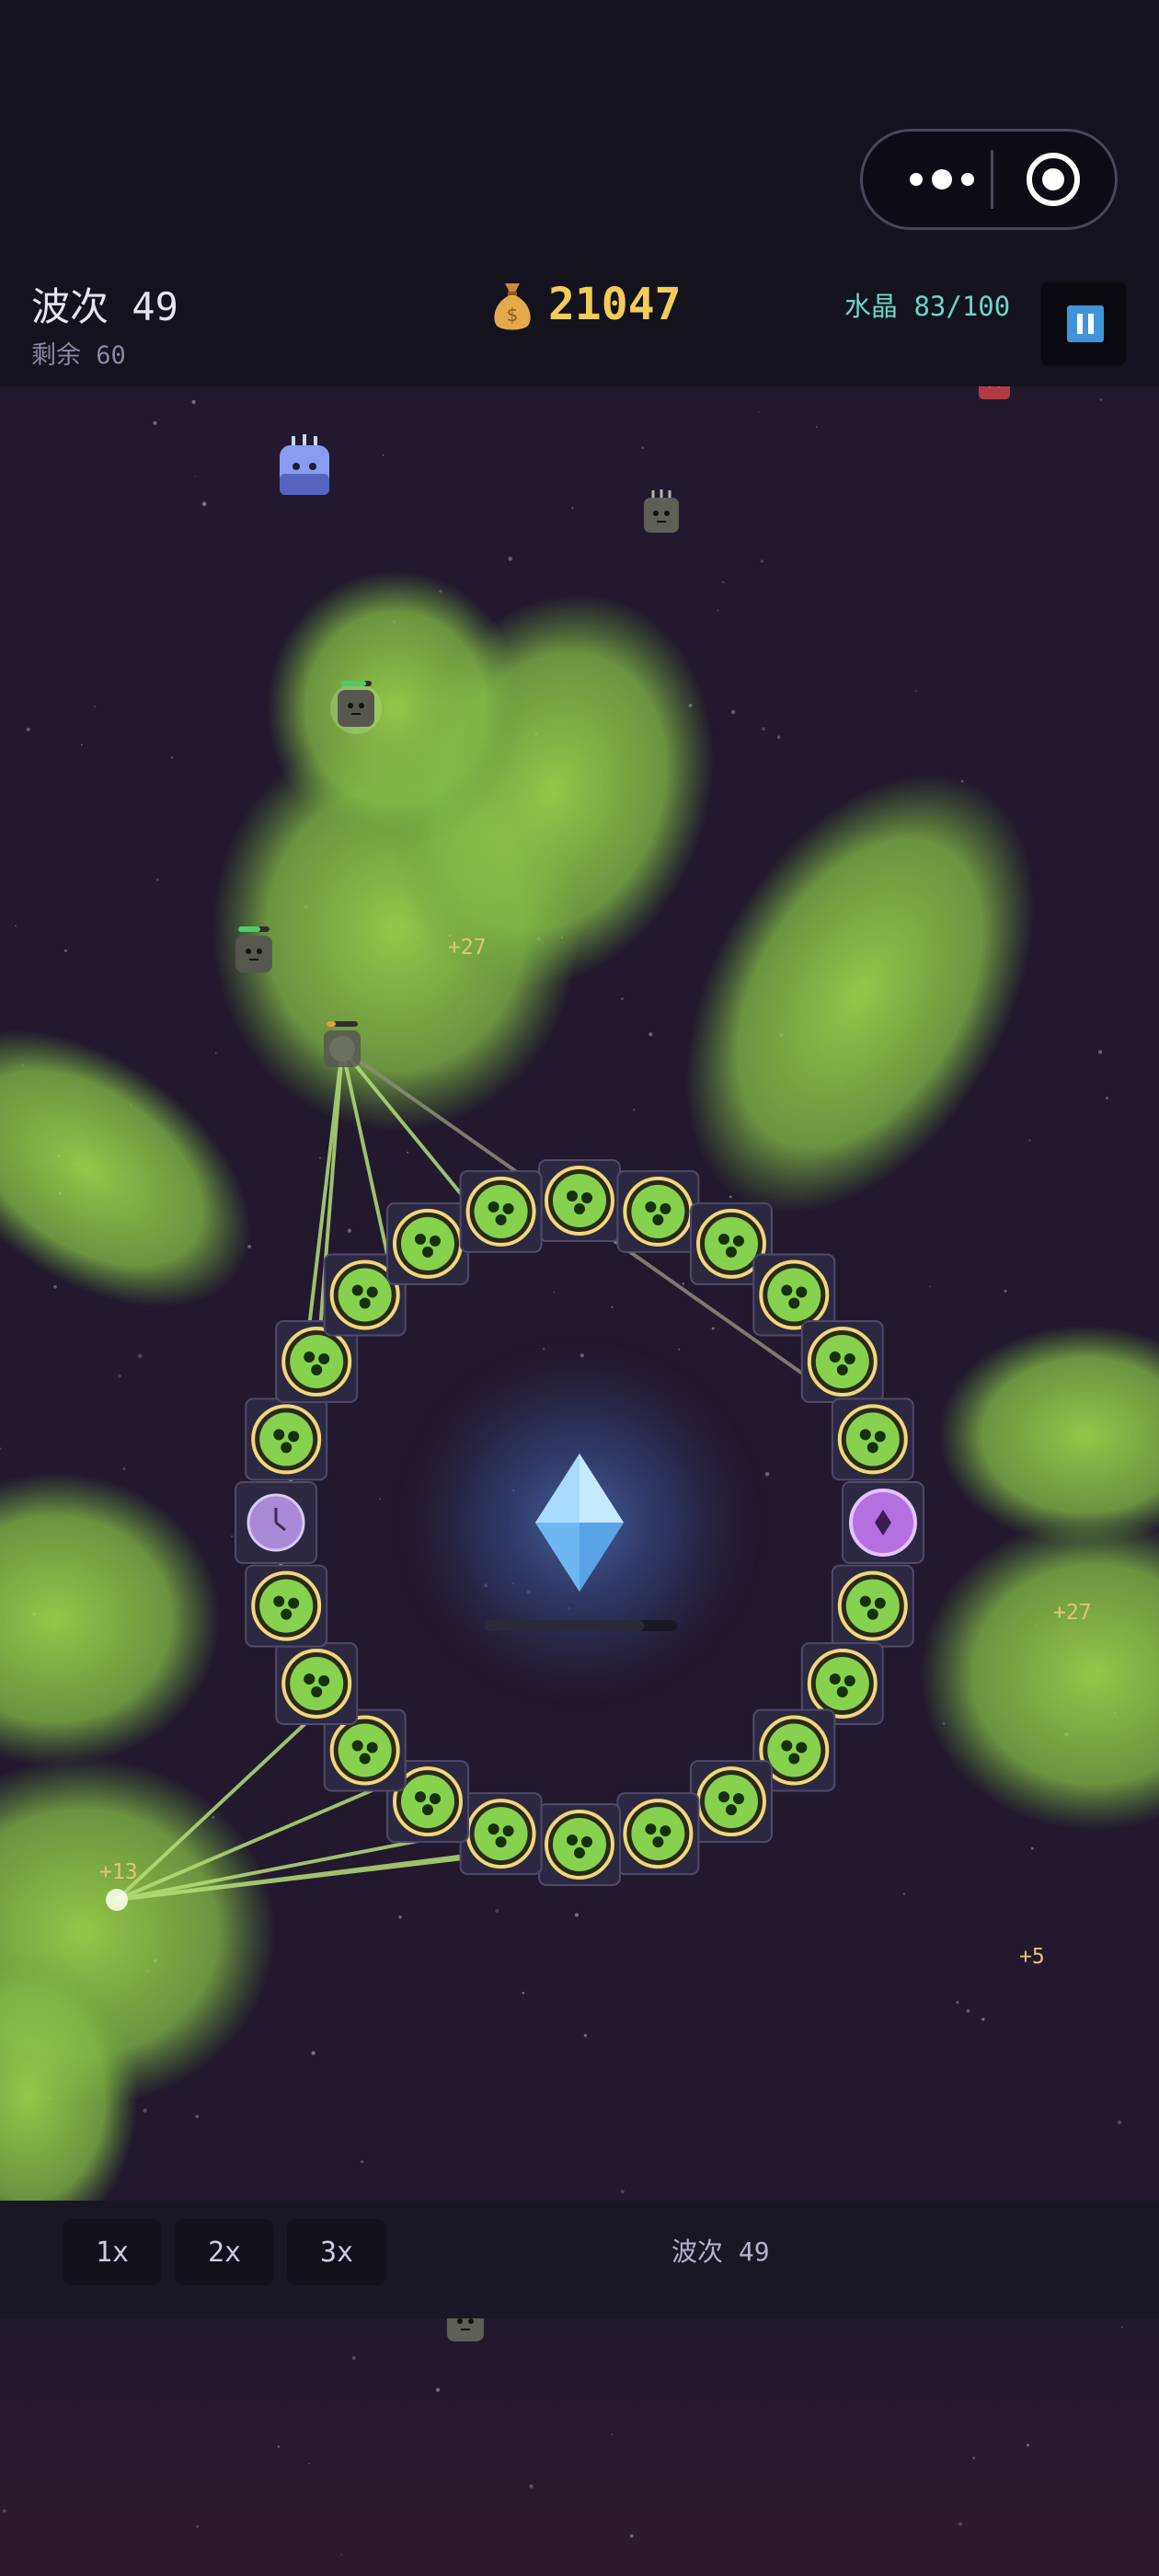 Image resolution: width=1159 pixels, height=2576 pixels. Describe the element at coordinates (336, 2252) in the screenshot. I see `speed-3x-button: 3x` at that location.